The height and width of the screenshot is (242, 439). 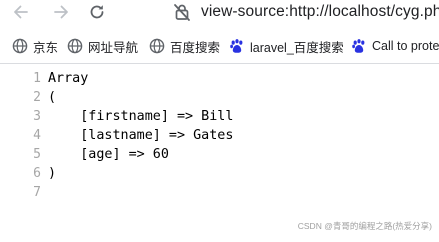 I want to click on bookmark-label: 京东, so click(x=46, y=47).